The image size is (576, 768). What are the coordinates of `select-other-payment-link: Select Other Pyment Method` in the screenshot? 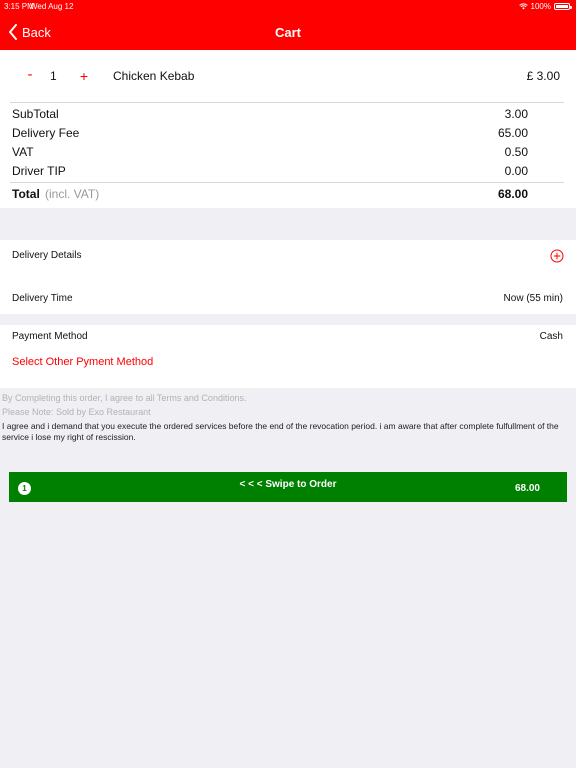 It's located at (82, 362).